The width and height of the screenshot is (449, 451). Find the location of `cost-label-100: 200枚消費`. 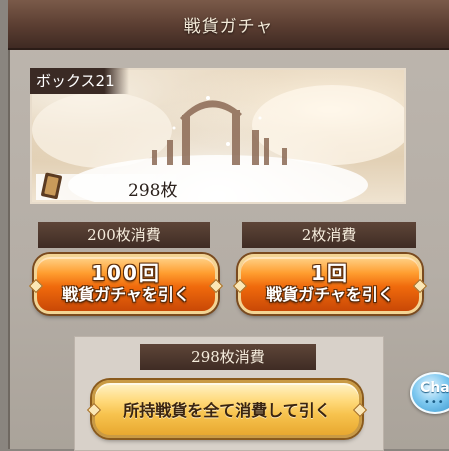

cost-label-100: 200枚消費 is located at coordinates (124, 235).